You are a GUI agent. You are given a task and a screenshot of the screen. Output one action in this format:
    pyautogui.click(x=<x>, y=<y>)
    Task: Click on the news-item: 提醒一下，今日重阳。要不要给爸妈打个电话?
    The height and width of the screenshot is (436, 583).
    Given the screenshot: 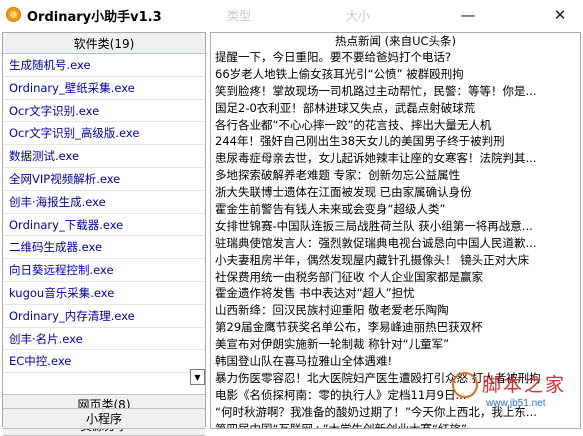 What is the action you would take?
    pyautogui.click(x=395, y=57)
    